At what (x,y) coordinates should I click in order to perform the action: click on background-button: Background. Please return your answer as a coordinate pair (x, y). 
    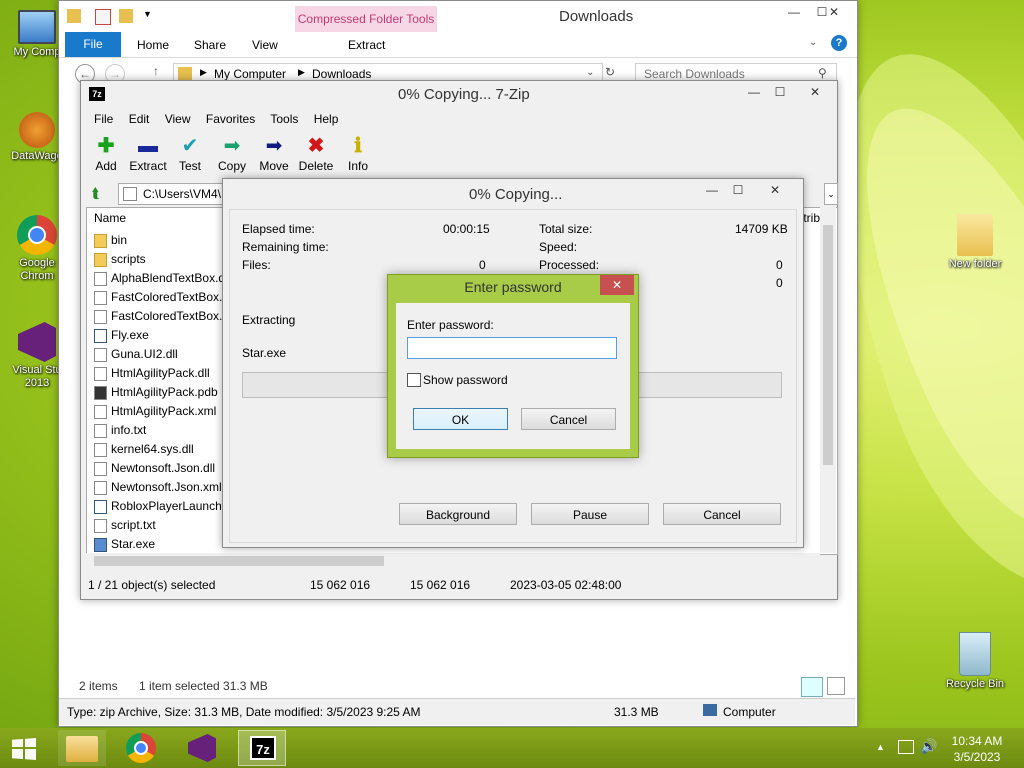
    Looking at the image, I should click on (458, 514).